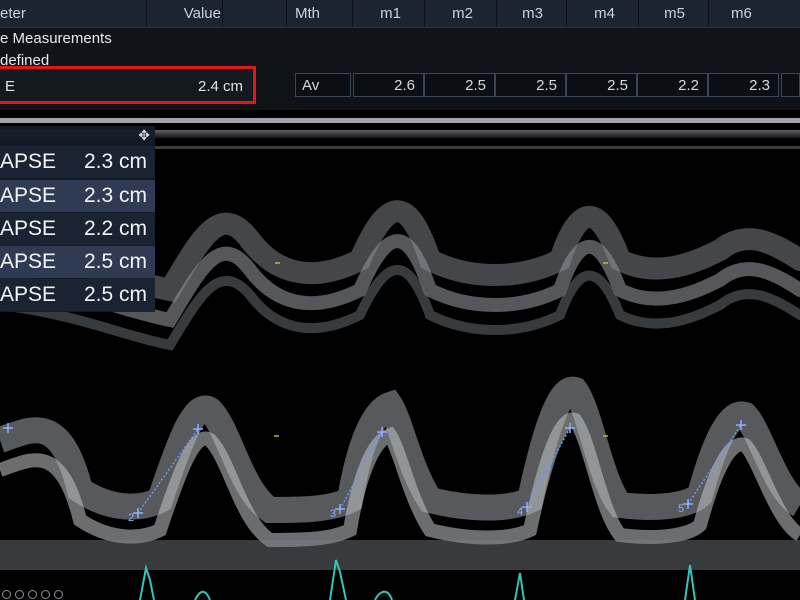  I want to click on header-m1-label: m1, so click(390, 13).